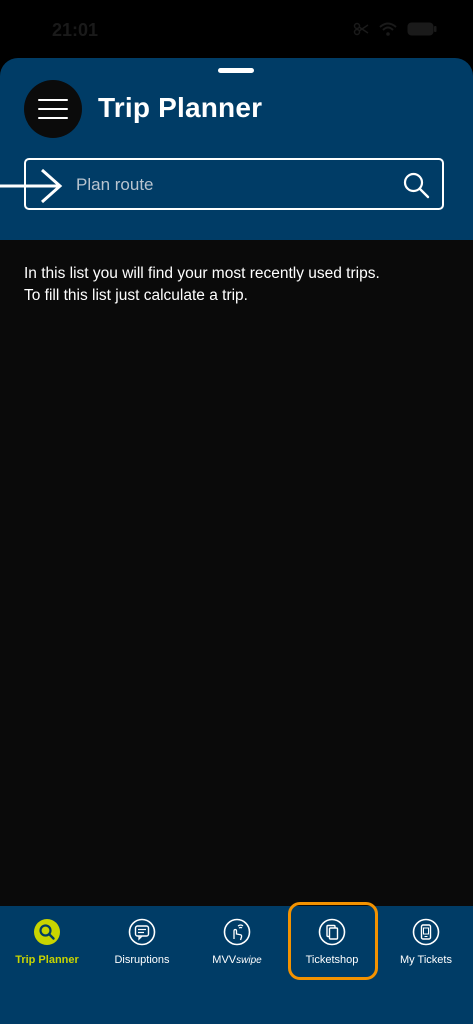 This screenshot has height=1024, width=473. Describe the element at coordinates (237, 932) in the screenshot. I see `swipe-hand-icon` at that location.